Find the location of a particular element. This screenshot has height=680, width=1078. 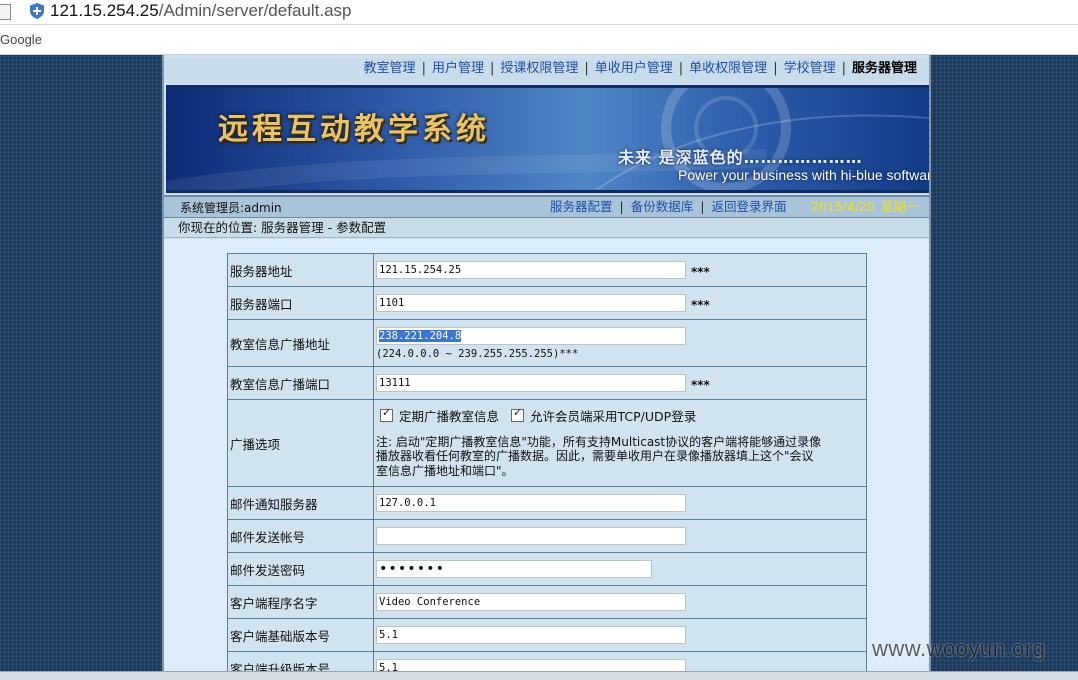

form-row: 客户端基础版本号 5.1 is located at coordinates (547, 635).